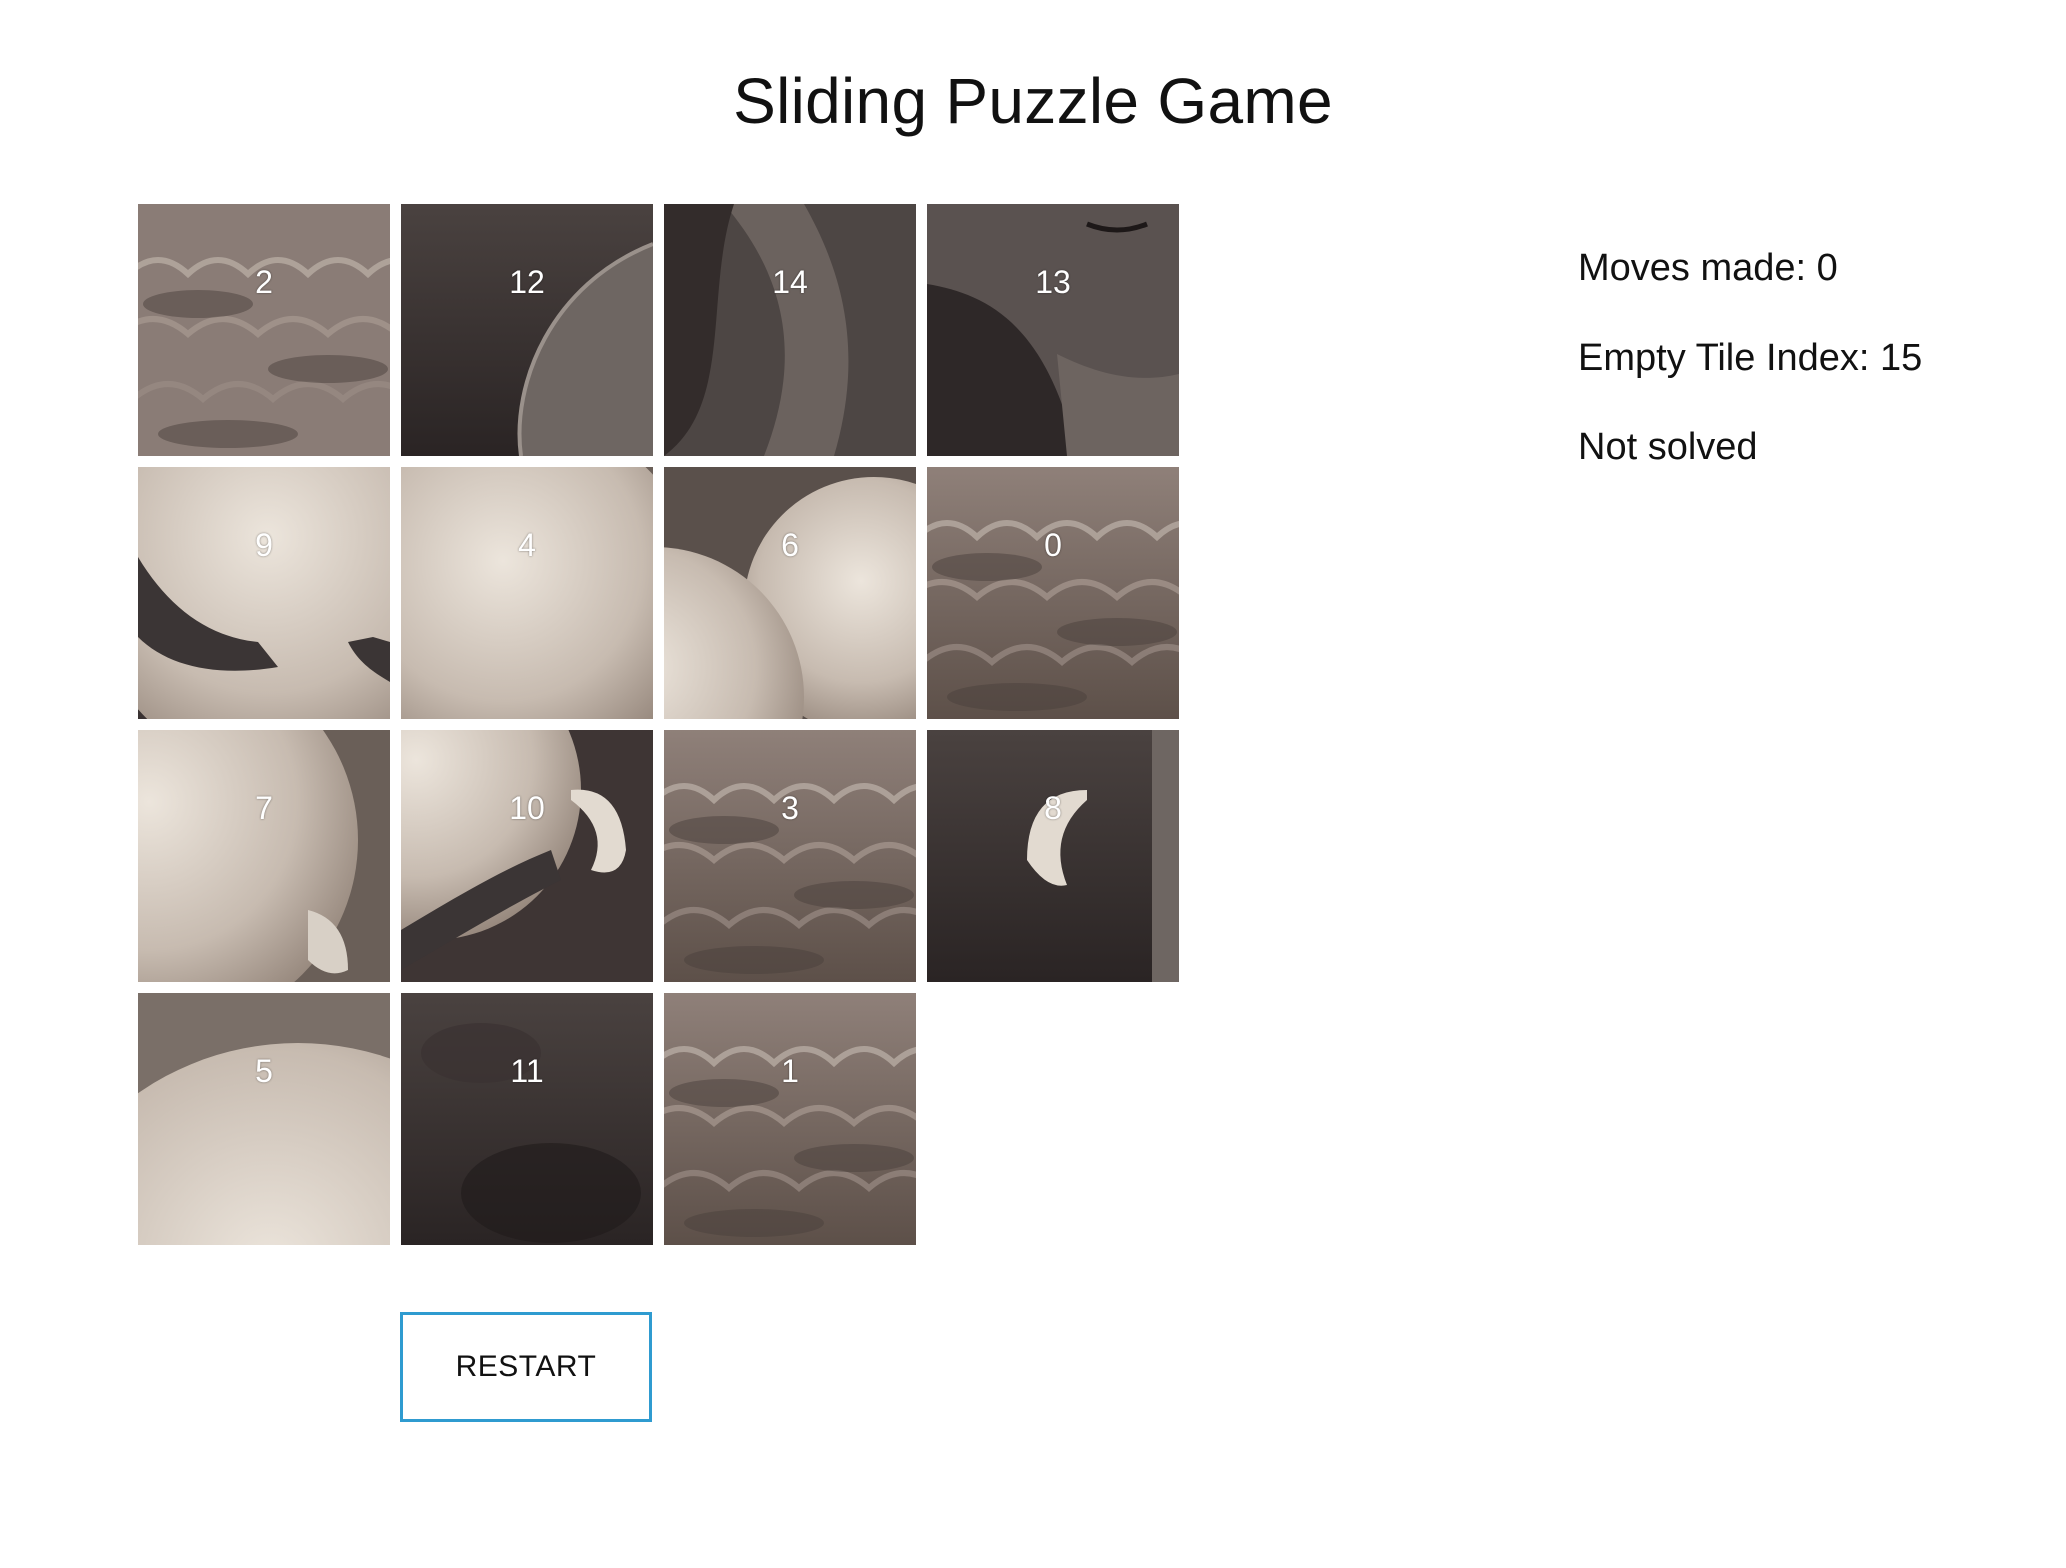 Image resolution: width=2066 pixels, height=1568 pixels. I want to click on solved-status: Not solved, so click(1668, 447).